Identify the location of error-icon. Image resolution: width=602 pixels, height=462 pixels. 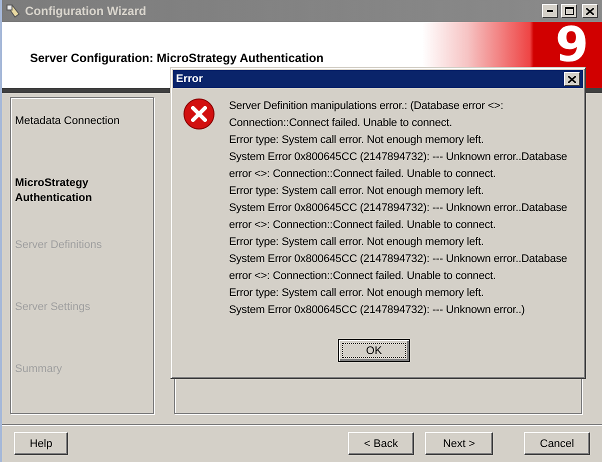
(199, 114).